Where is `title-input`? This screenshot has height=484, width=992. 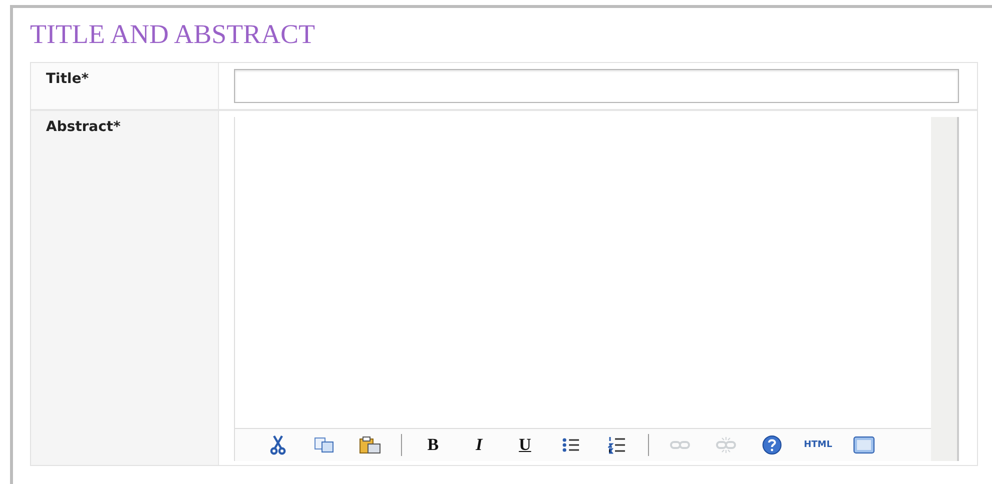 title-input is located at coordinates (596, 86).